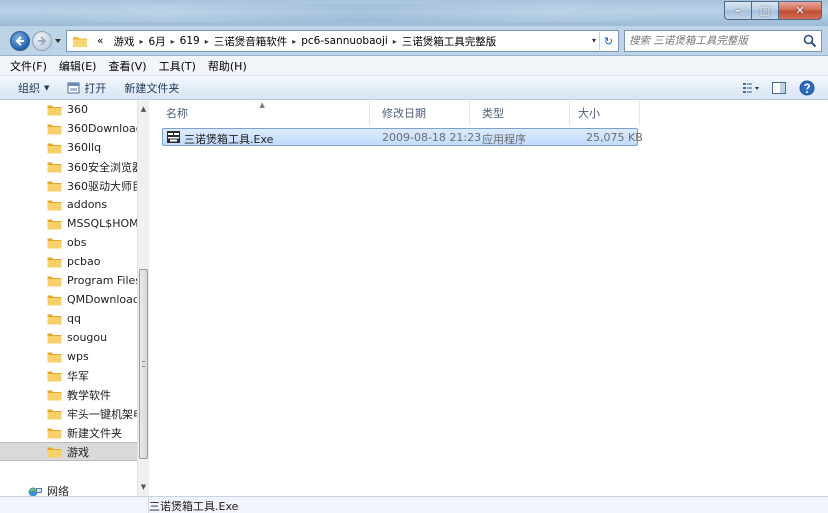  I want to click on nav-folder-item: wps, so click(68, 356).